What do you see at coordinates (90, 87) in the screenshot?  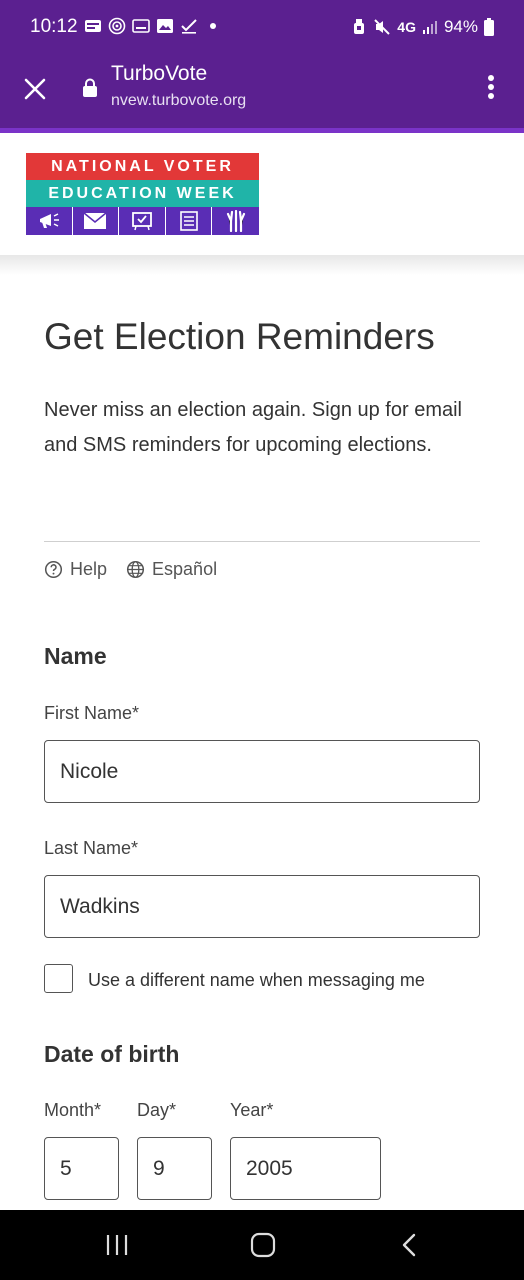 I see `lock-icon` at bounding box center [90, 87].